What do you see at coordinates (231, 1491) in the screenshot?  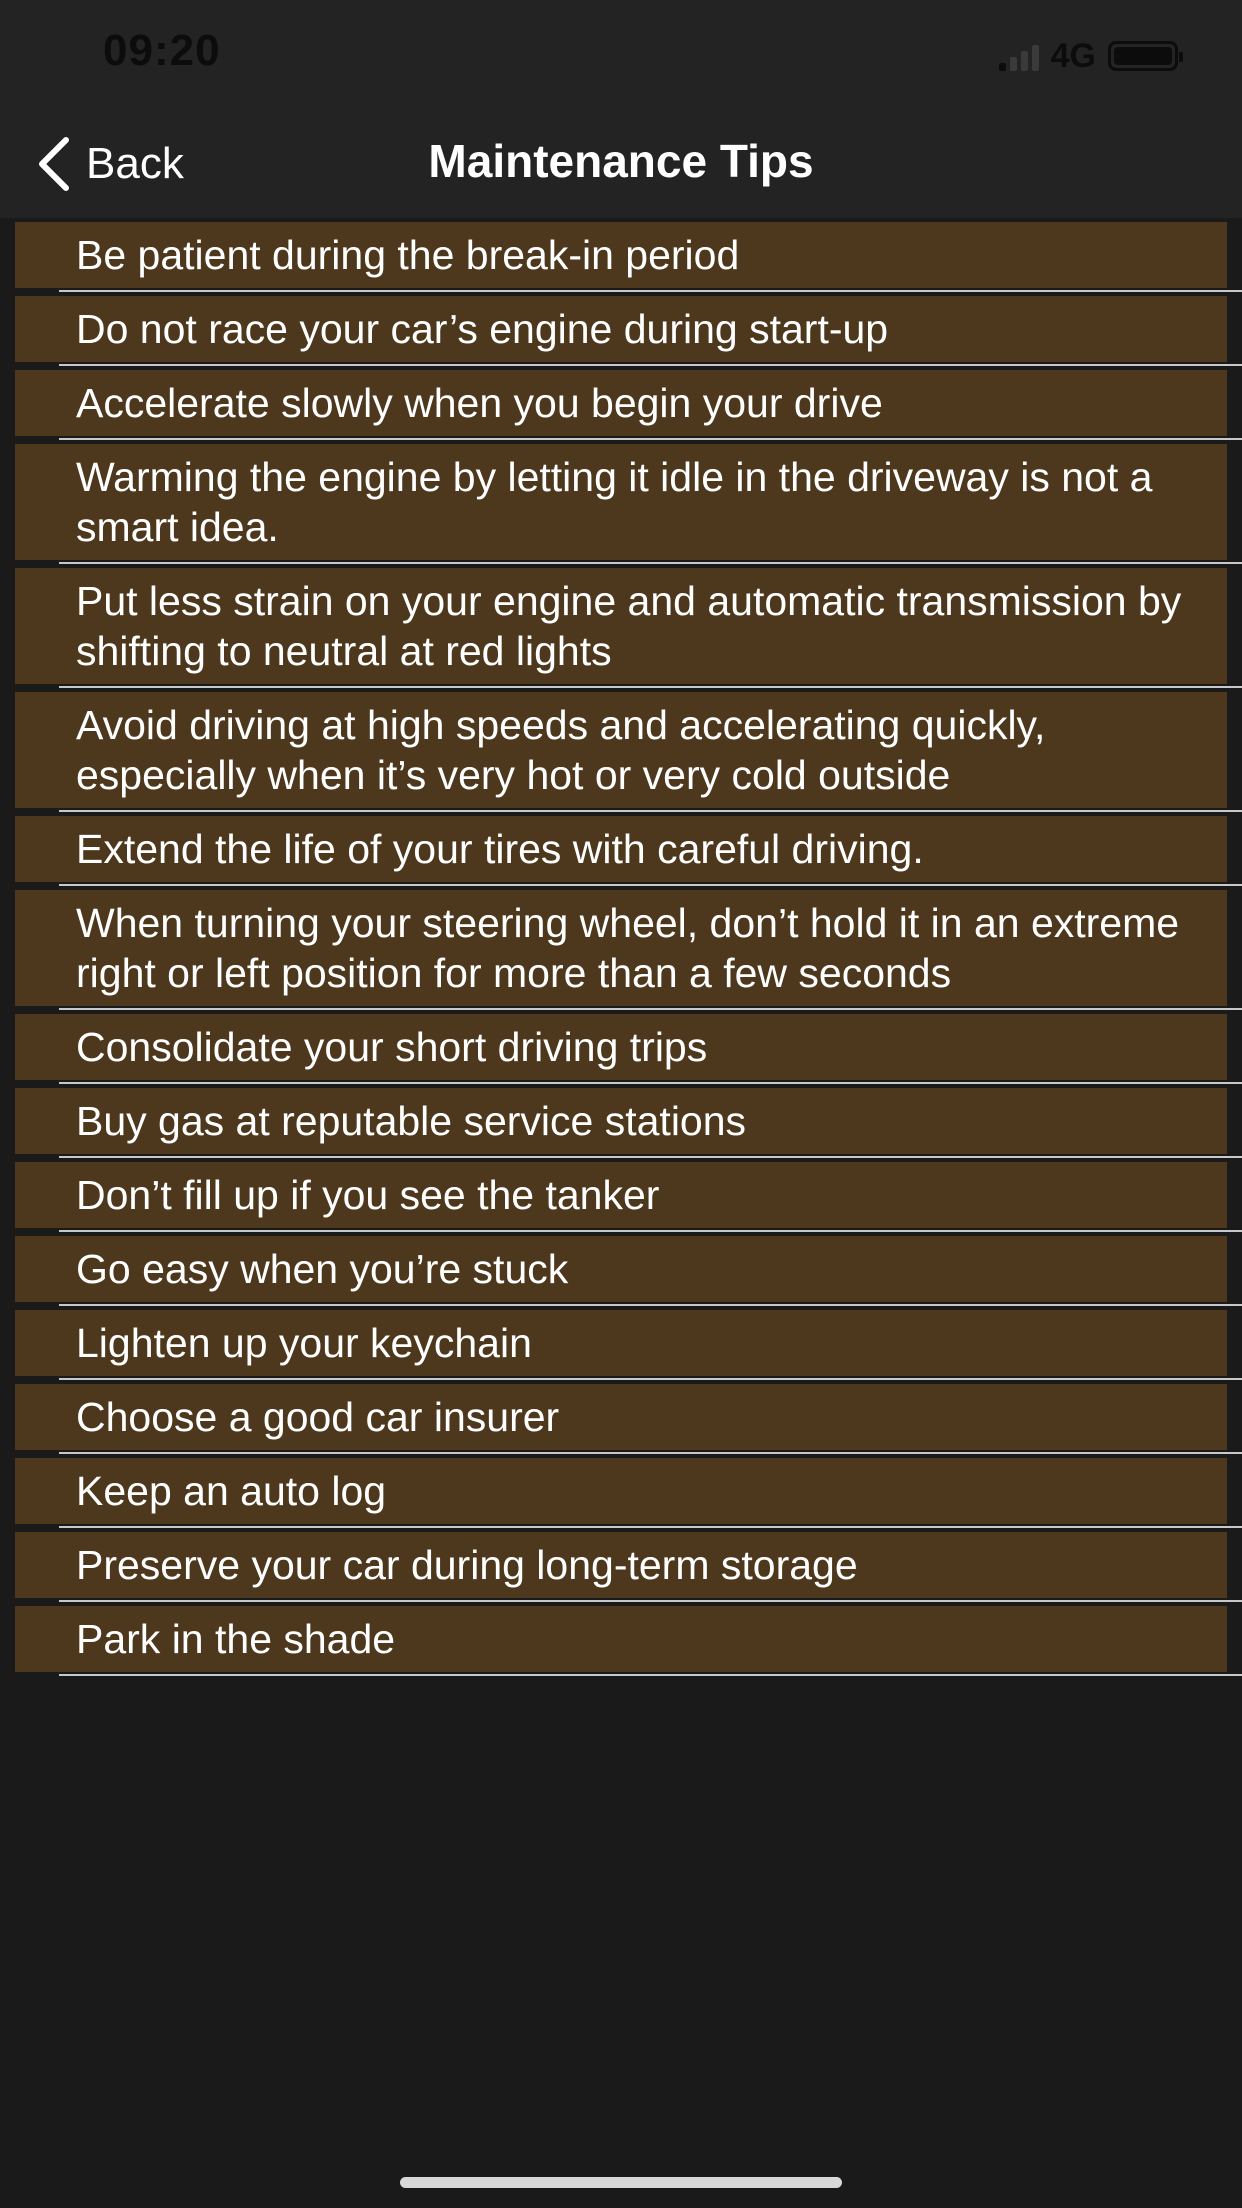 I see `tip-text: Keep an auto log` at bounding box center [231, 1491].